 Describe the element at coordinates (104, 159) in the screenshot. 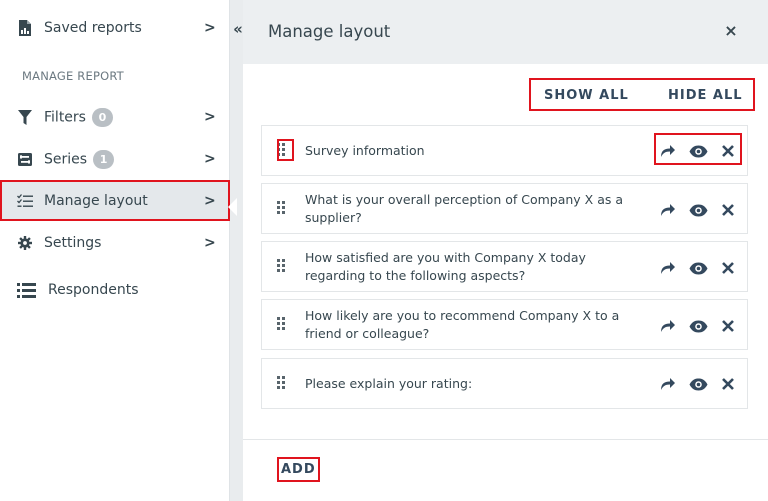

I see `count-badge: 1` at that location.